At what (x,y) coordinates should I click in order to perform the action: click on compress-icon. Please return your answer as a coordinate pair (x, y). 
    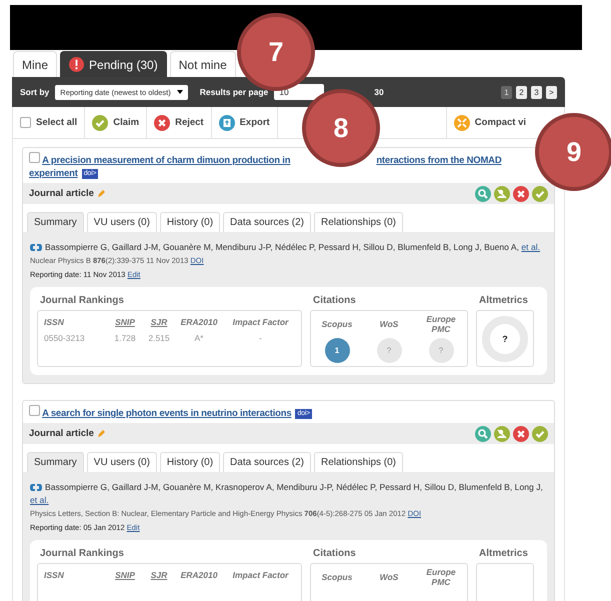
    Looking at the image, I should click on (462, 122).